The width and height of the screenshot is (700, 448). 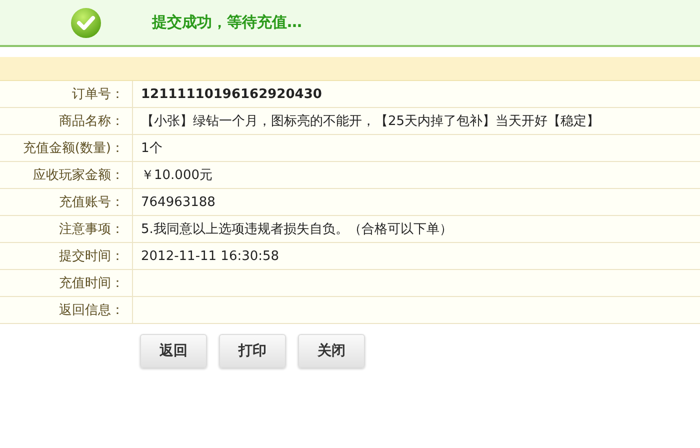 What do you see at coordinates (296, 230) in the screenshot?
I see `field-value: 5.我同意以上选项违规者损失自负。（合格可以下单）` at bounding box center [296, 230].